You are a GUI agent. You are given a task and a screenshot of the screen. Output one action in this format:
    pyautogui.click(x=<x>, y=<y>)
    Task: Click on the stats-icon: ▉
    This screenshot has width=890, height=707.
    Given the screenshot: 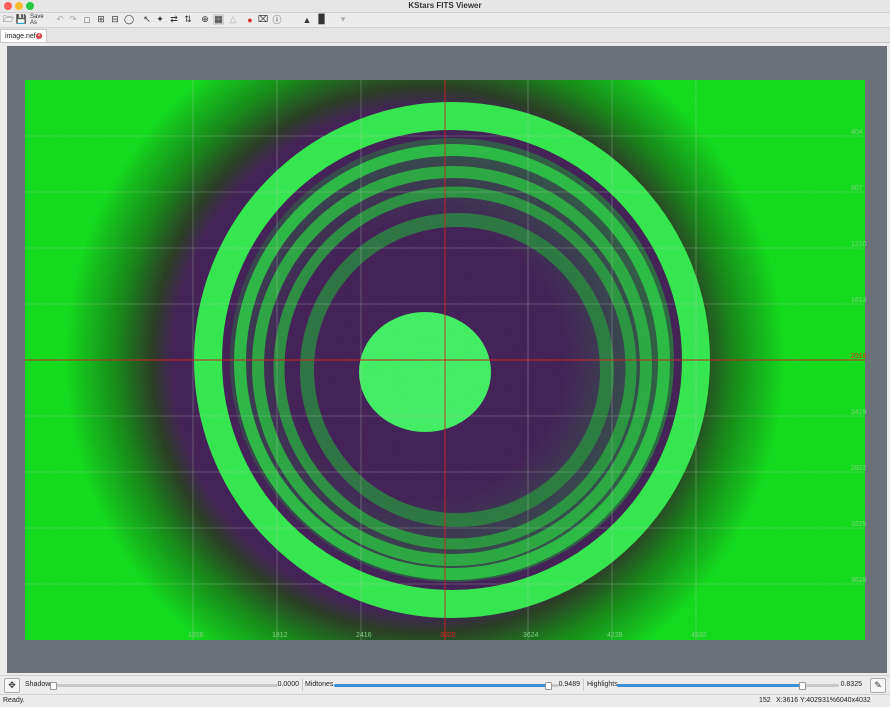 What is the action you would take?
    pyautogui.click(x=322, y=19)
    